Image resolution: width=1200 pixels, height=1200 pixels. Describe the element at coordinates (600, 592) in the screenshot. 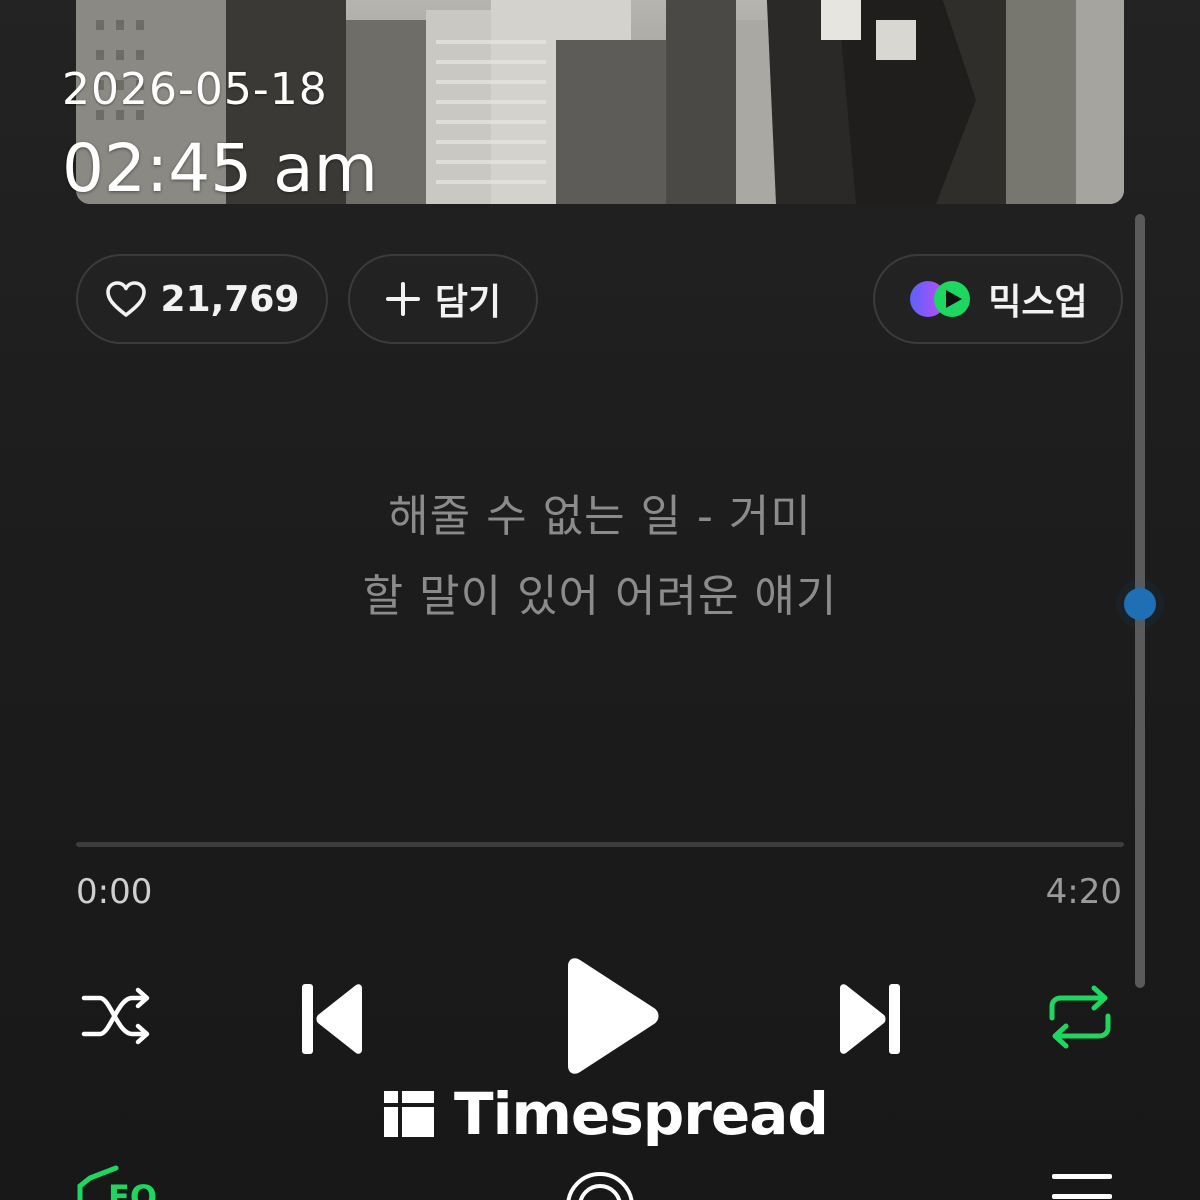

I see `lyric-line: 할 말이 있어 어려운 얘기` at that location.